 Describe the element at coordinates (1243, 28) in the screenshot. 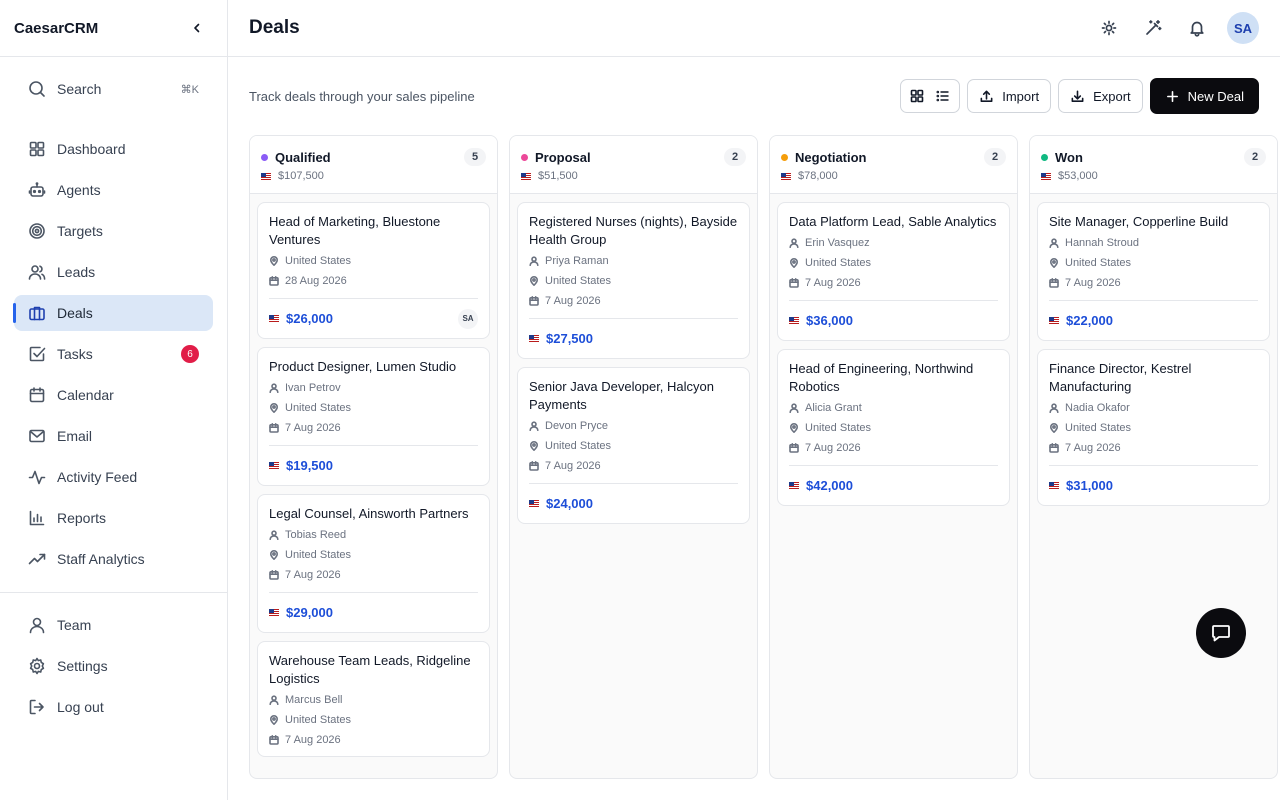

I see `user-avatar: SA` at that location.